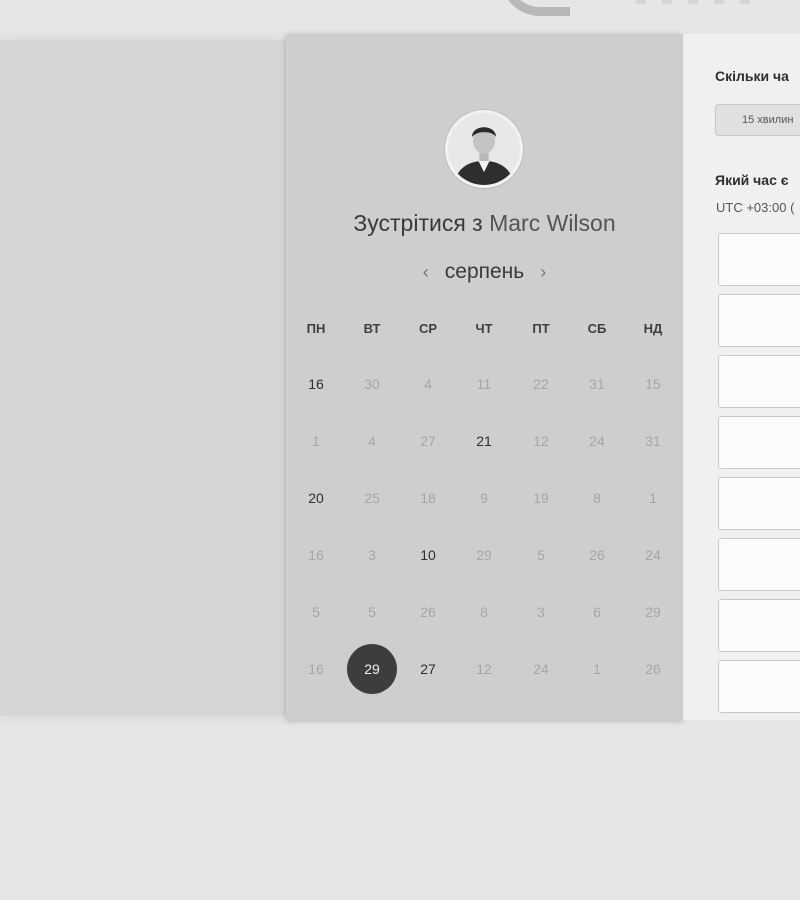  I want to click on brand-logo-fragment, so click(535, 8).